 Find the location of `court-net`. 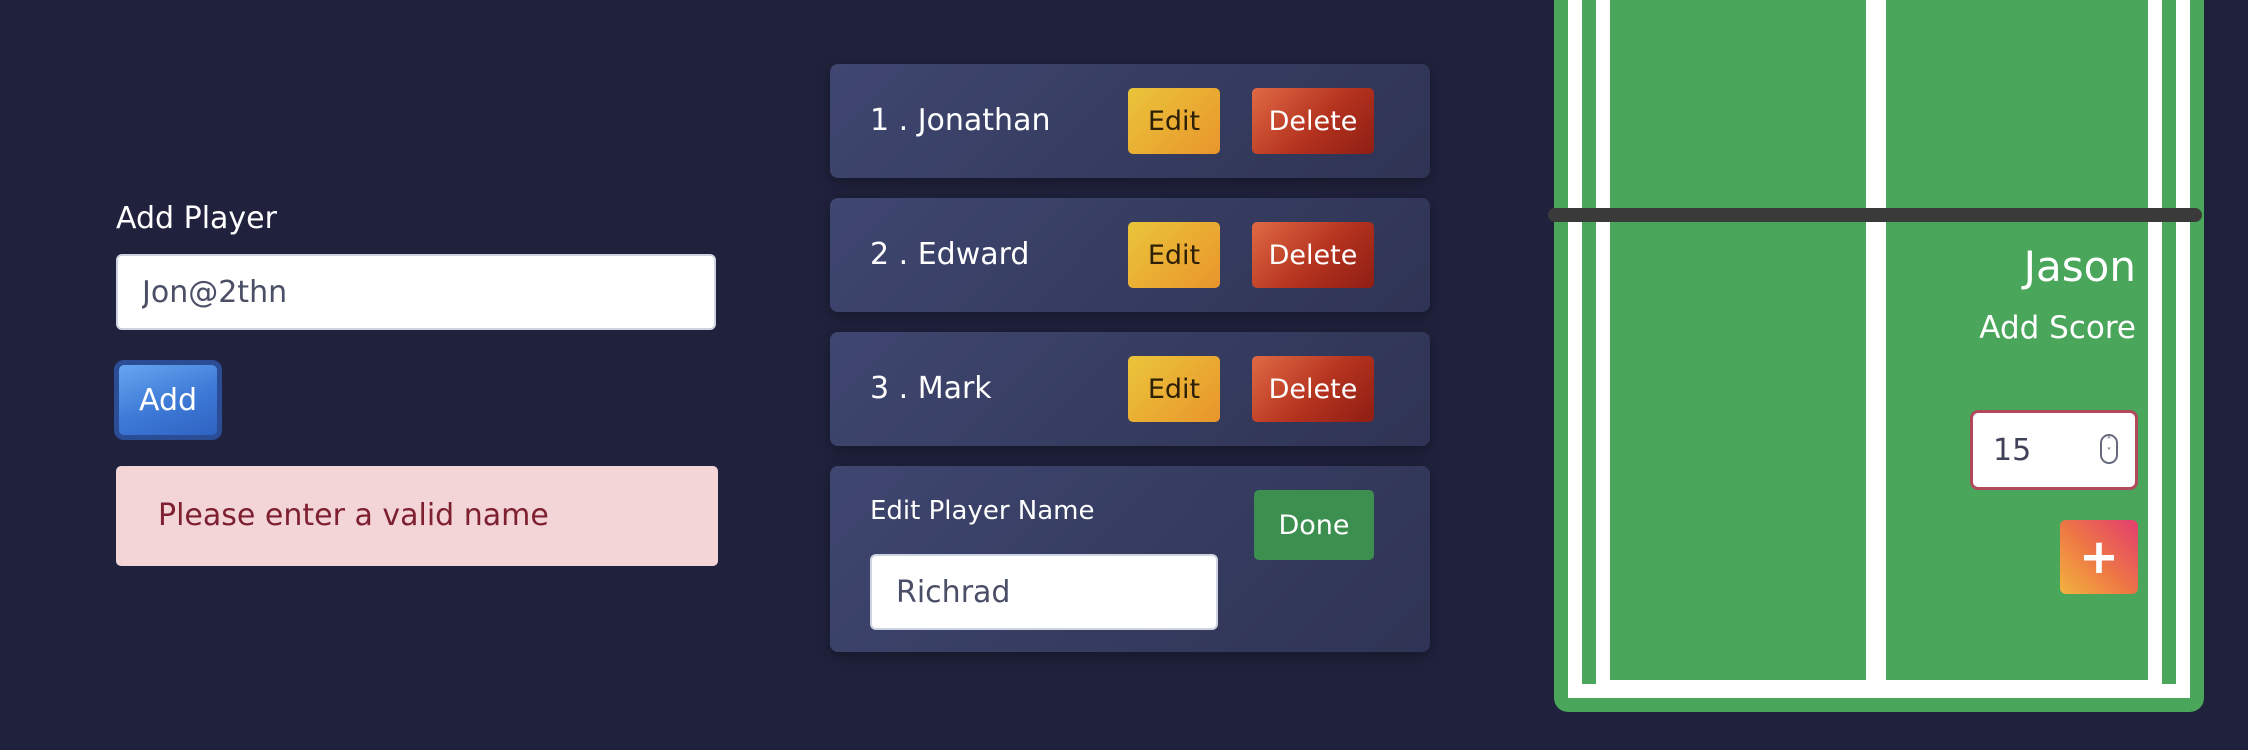

court-net is located at coordinates (1875, 215).